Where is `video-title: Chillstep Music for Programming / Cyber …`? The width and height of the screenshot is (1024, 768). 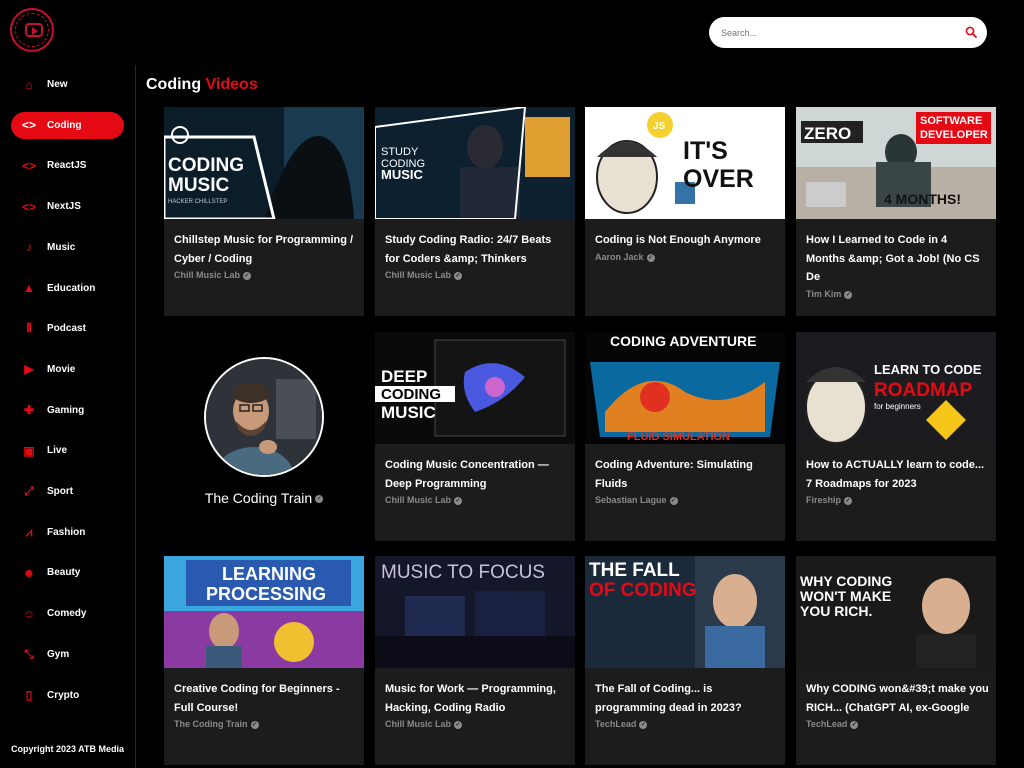
video-title: Chillstep Music for Programming / Cyber … is located at coordinates (265, 249).